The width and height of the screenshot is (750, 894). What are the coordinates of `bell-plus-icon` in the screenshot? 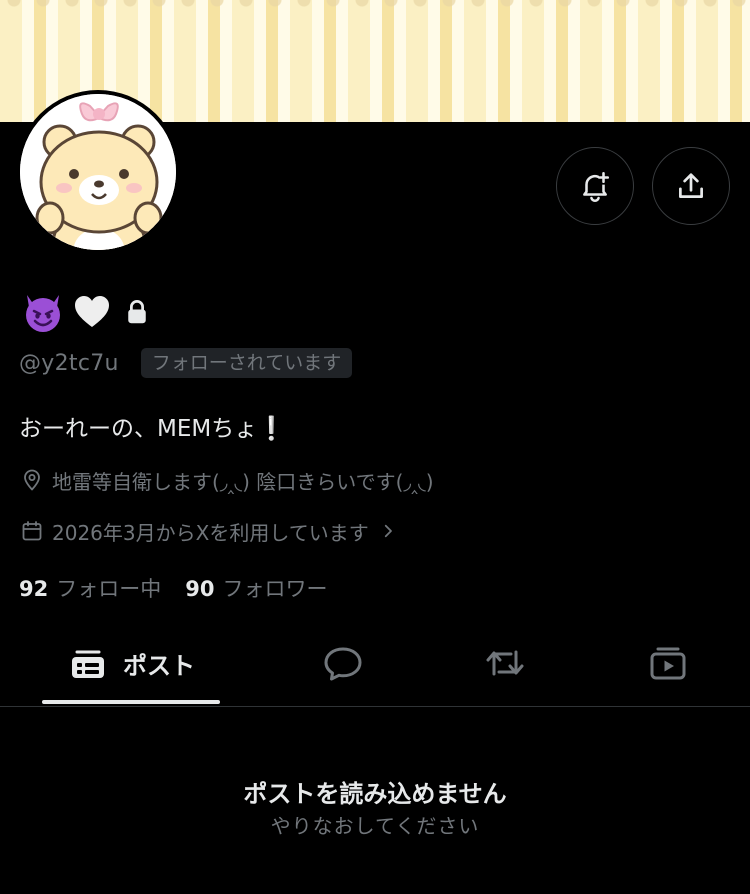 It's located at (596, 186).